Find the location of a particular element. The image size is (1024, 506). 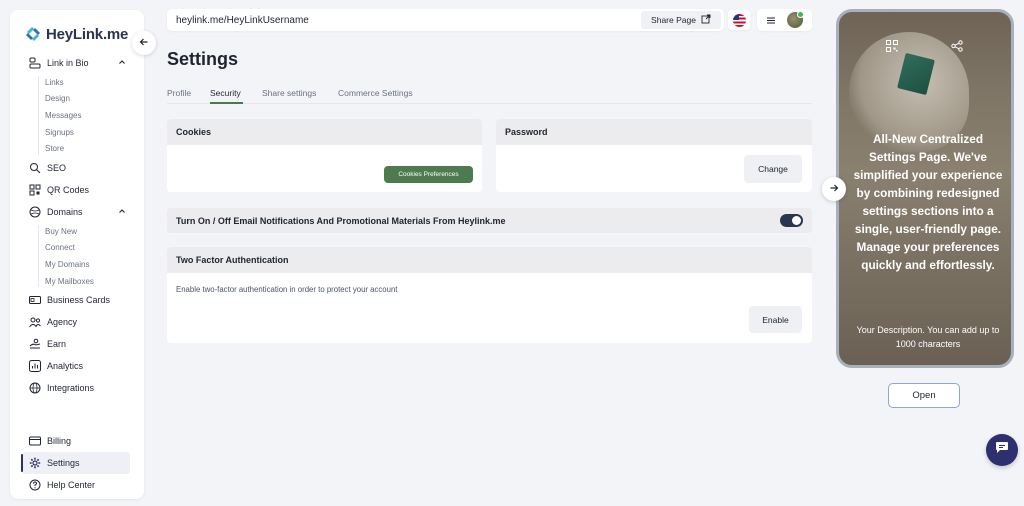

profile-url: heylink.me/HeyLinkUsername is located at coordinates (242, 20).